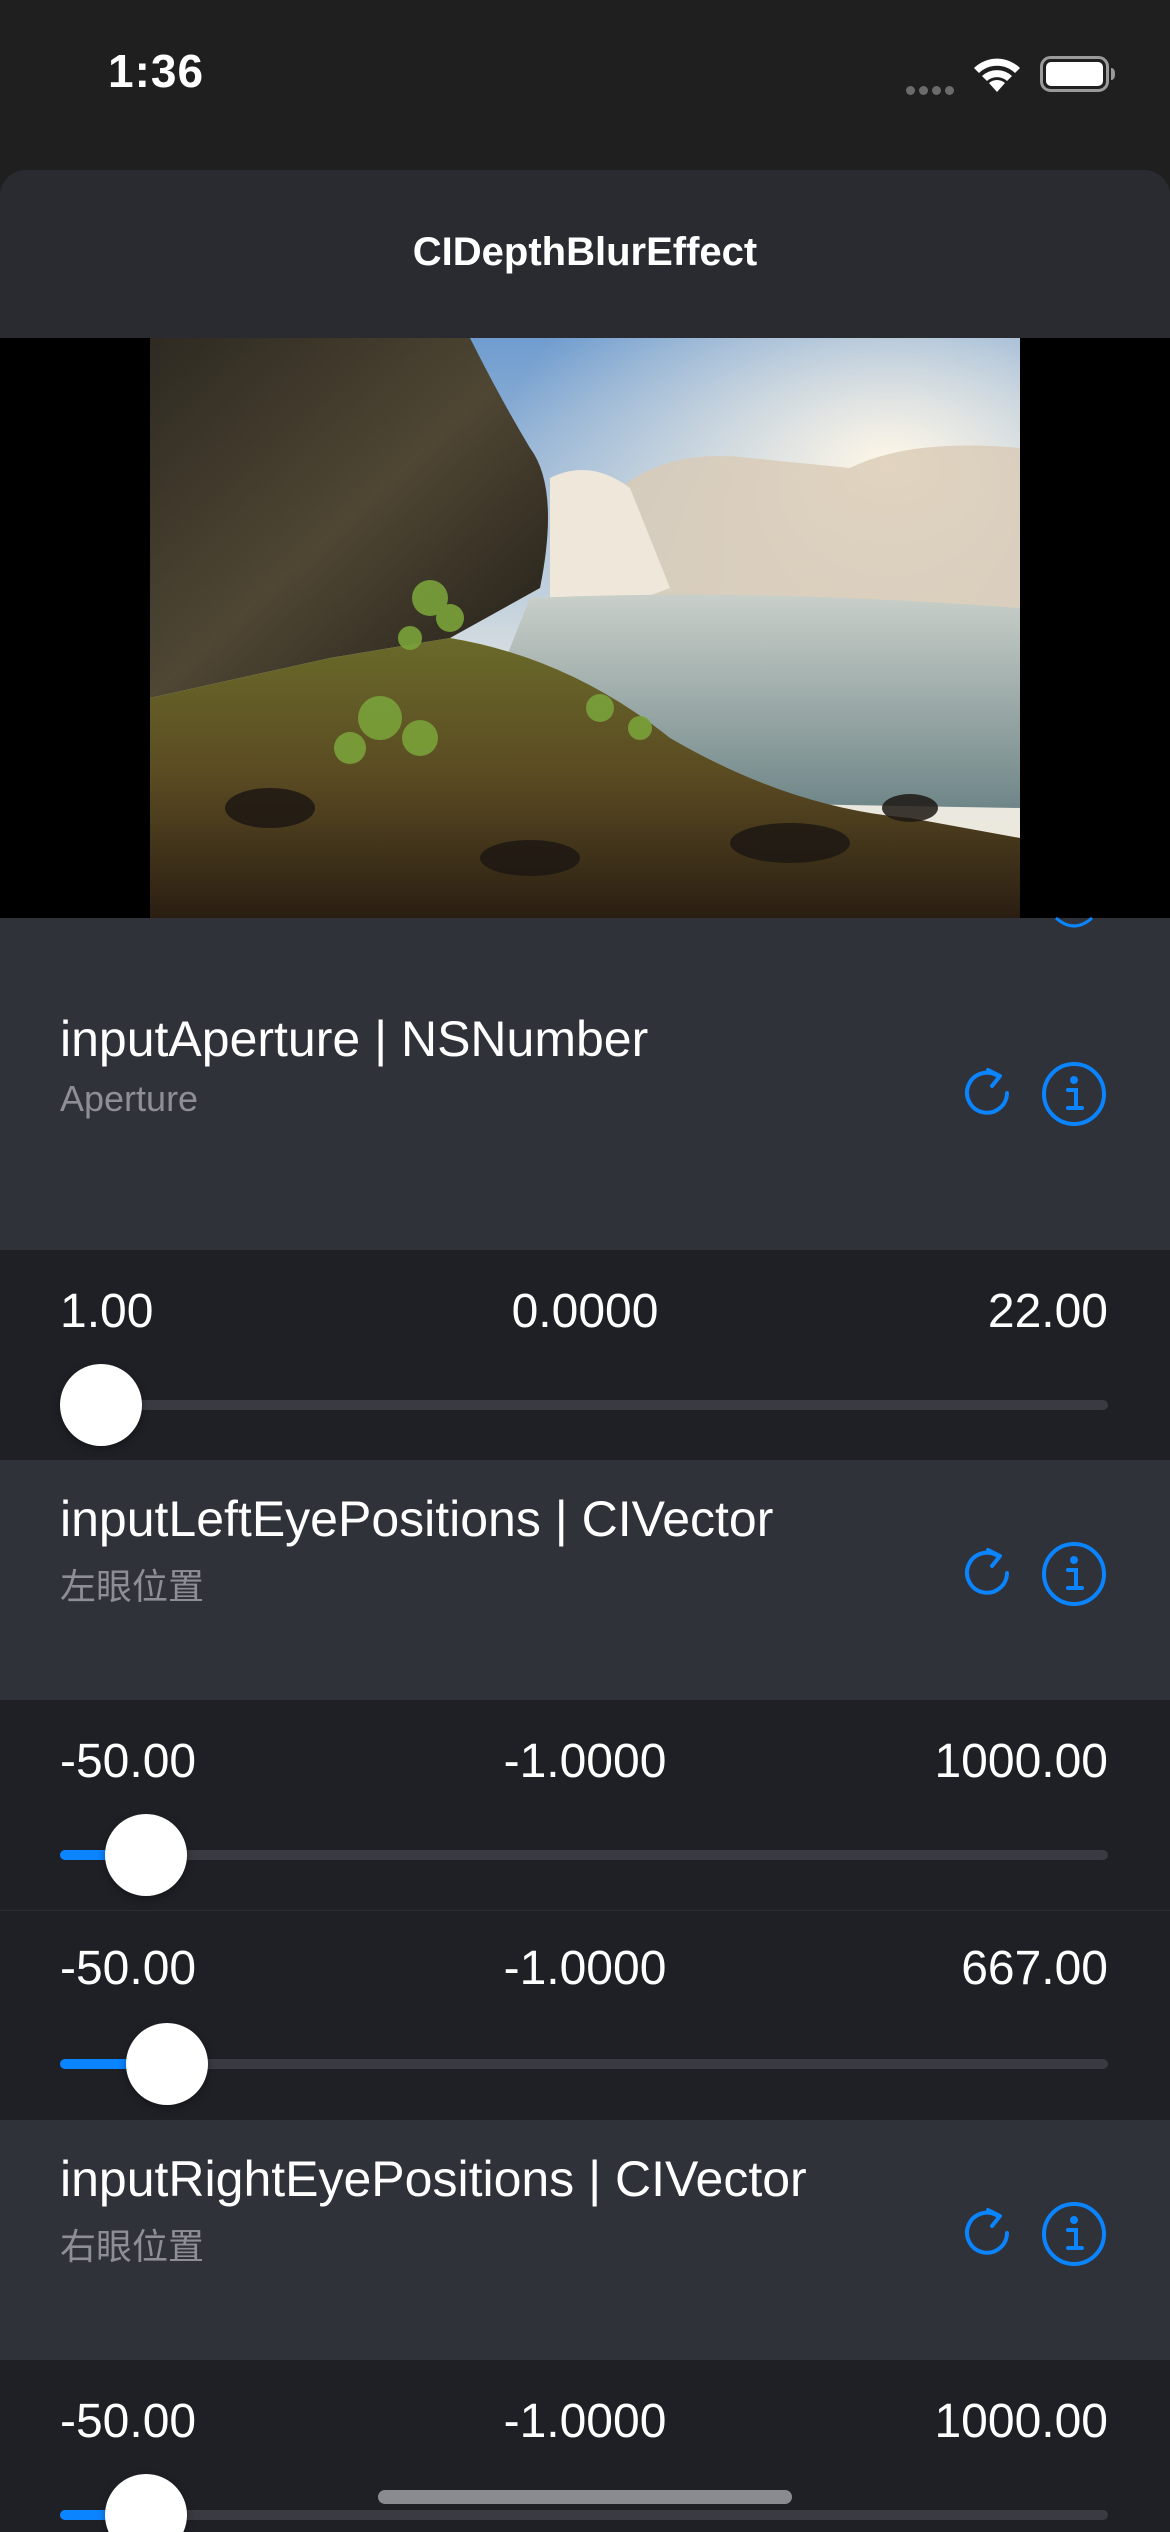 This screenshot has width=1170, height=2532. Describe the element at coordinates (932, 88) in the screenshot. I see `cellular-signal-icon` at that location.